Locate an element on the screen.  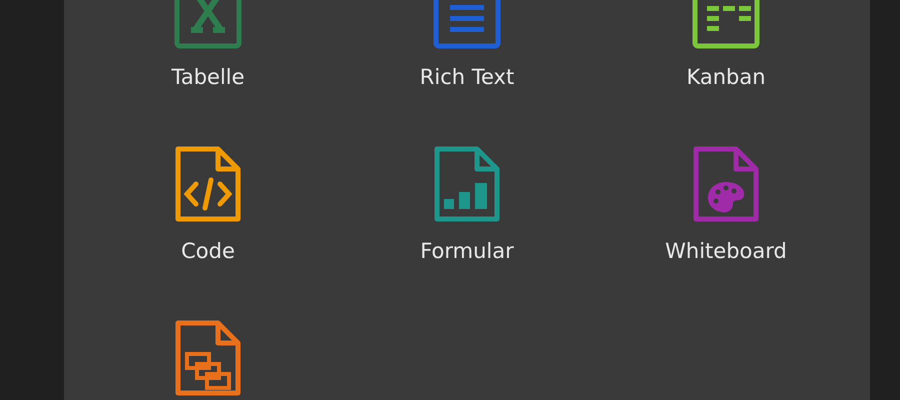
template-label: Kanban is located at coordinates (726, 77).